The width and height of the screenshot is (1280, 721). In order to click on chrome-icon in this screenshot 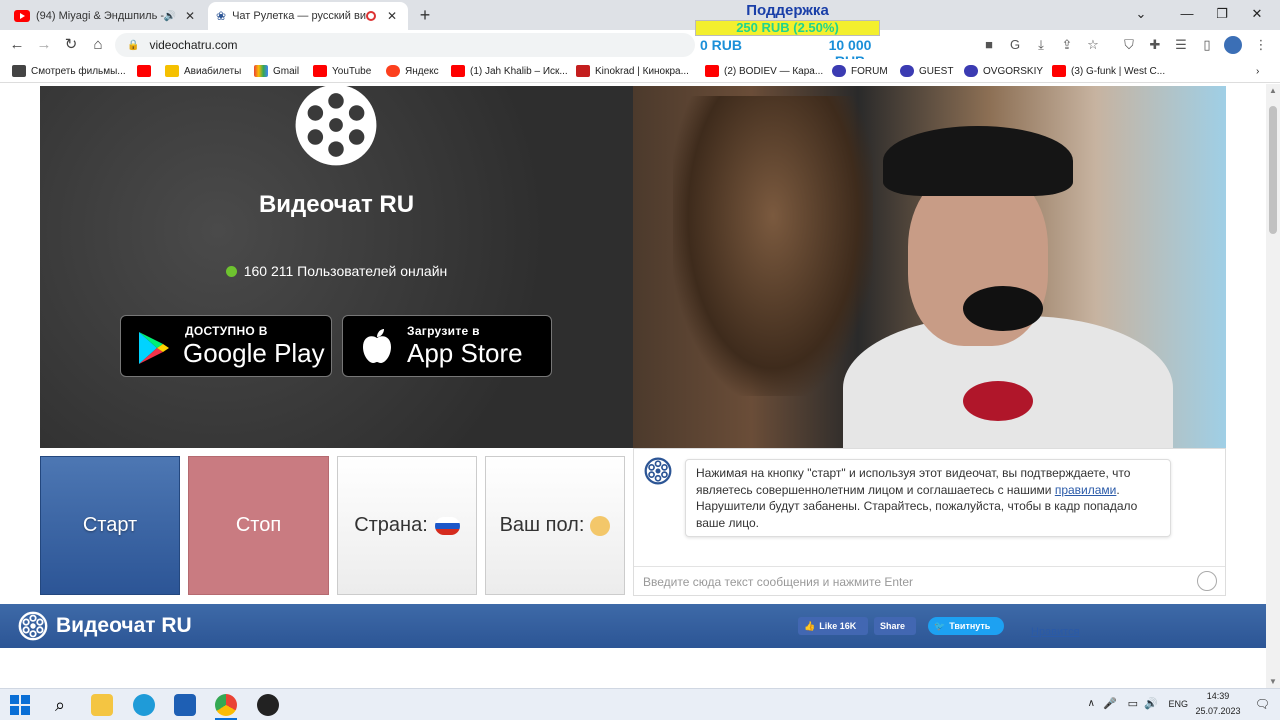, I will do `click(226, 705)`.